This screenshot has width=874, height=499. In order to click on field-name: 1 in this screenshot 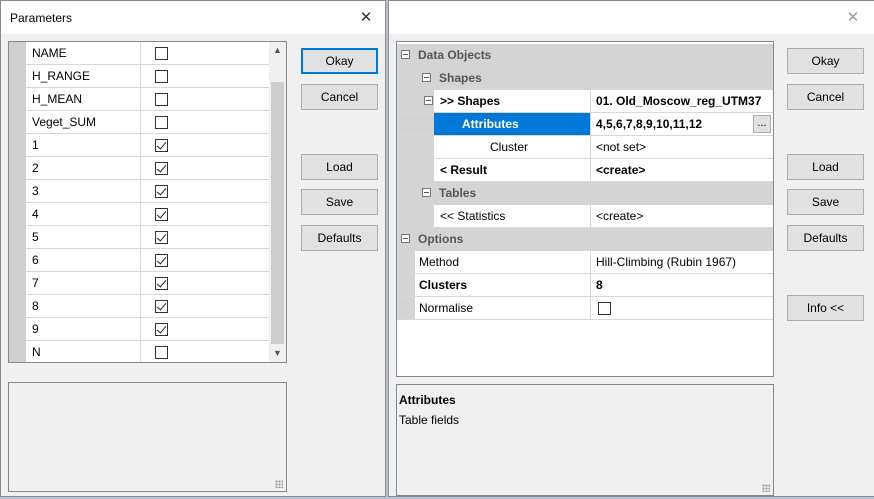, I will do `click(35, 145)`.